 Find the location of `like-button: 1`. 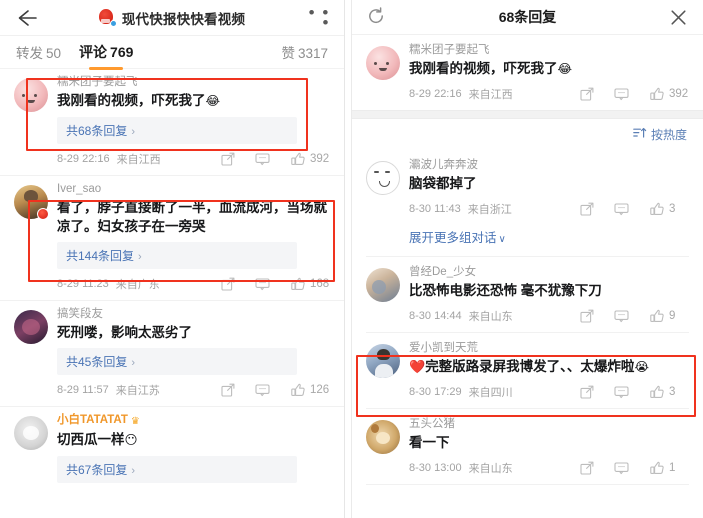

like-button: 1 is located at coordinates (669, 468).